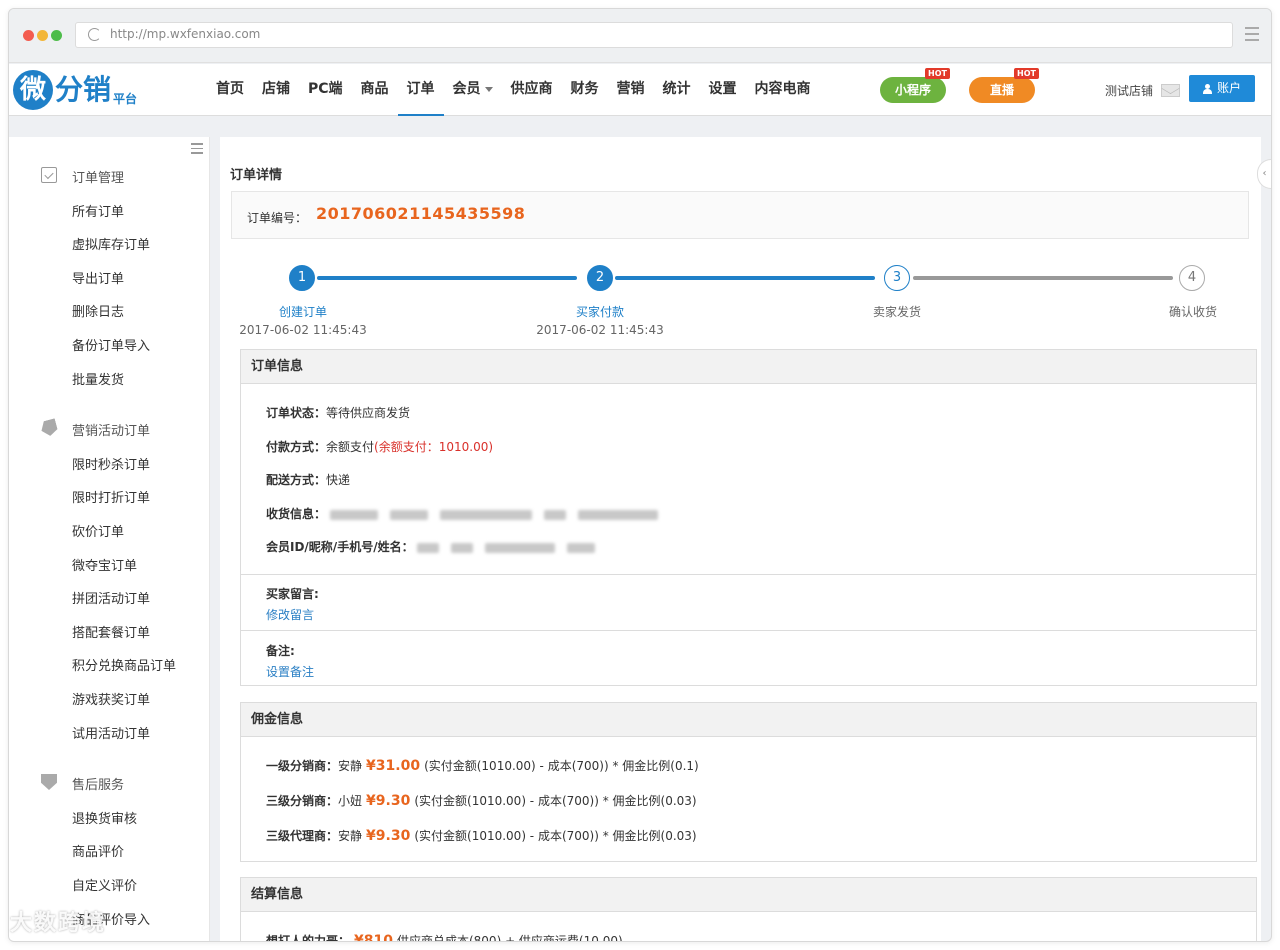 The height and width of the screenshot is (950, 1280). Describe the element at coordinates (296, 447) in the screenshot. I see `field-label: 付款方式：` at that location.